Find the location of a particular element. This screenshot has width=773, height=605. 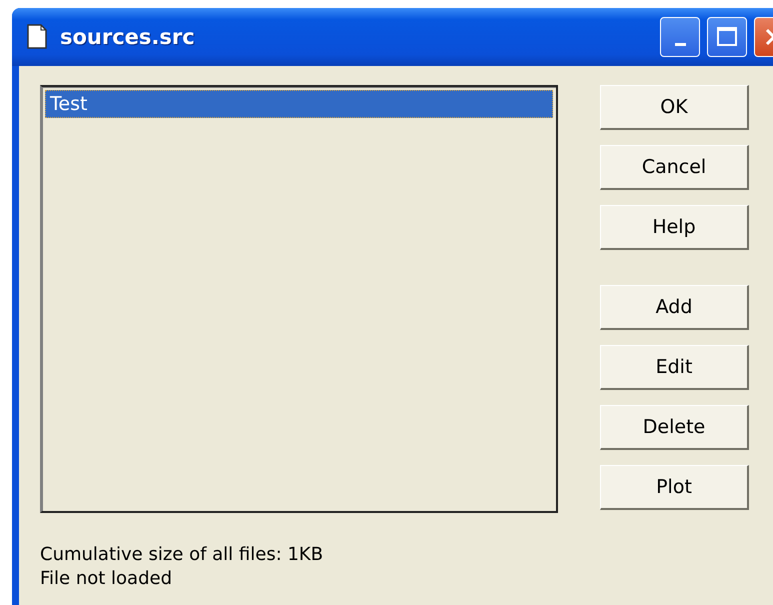

status-text: Cumulative size of all files: 1KB is located at coordinates (182, 555).